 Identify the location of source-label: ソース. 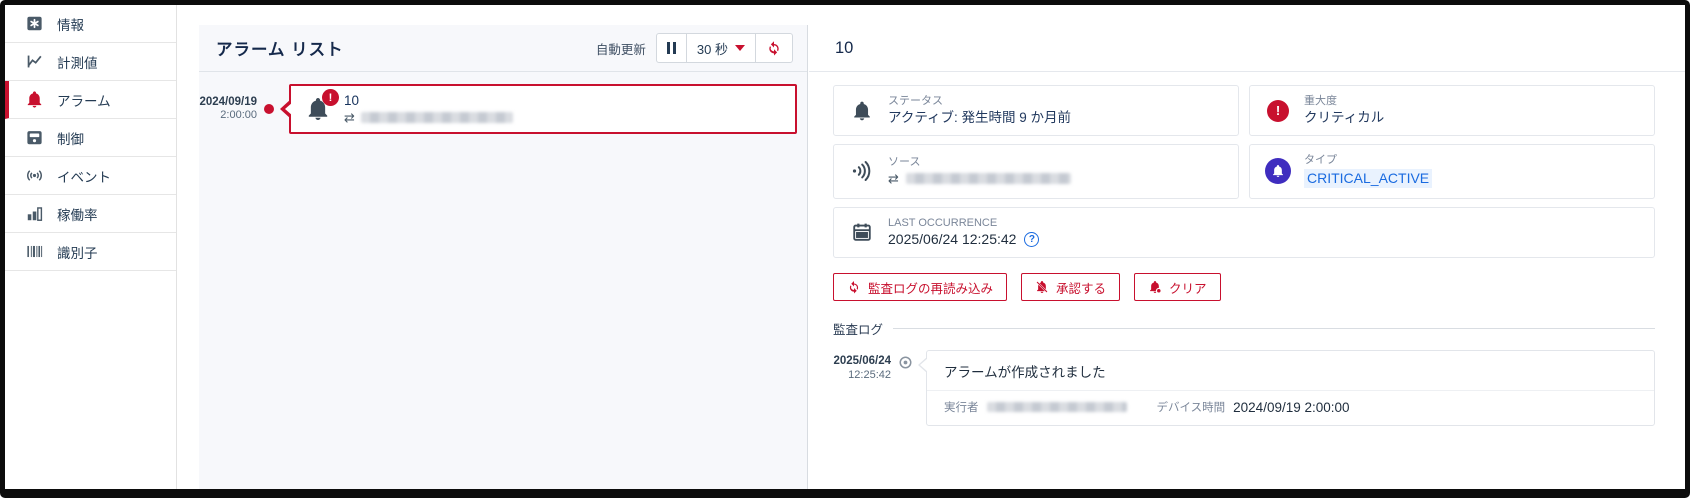
(904, 162).